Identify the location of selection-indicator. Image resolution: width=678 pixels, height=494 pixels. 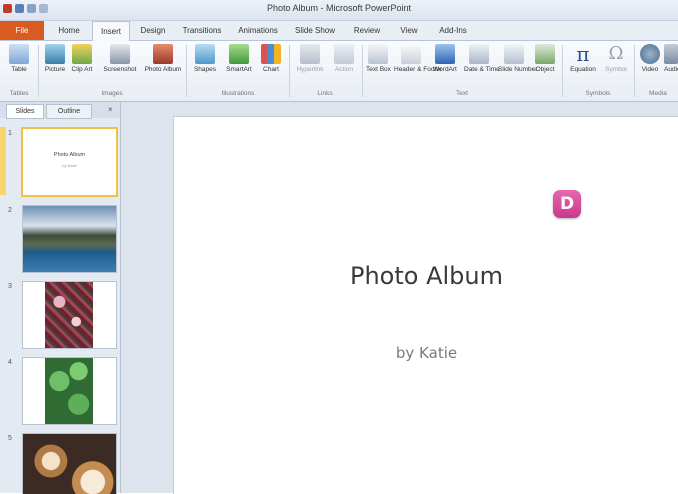
(3, 161).